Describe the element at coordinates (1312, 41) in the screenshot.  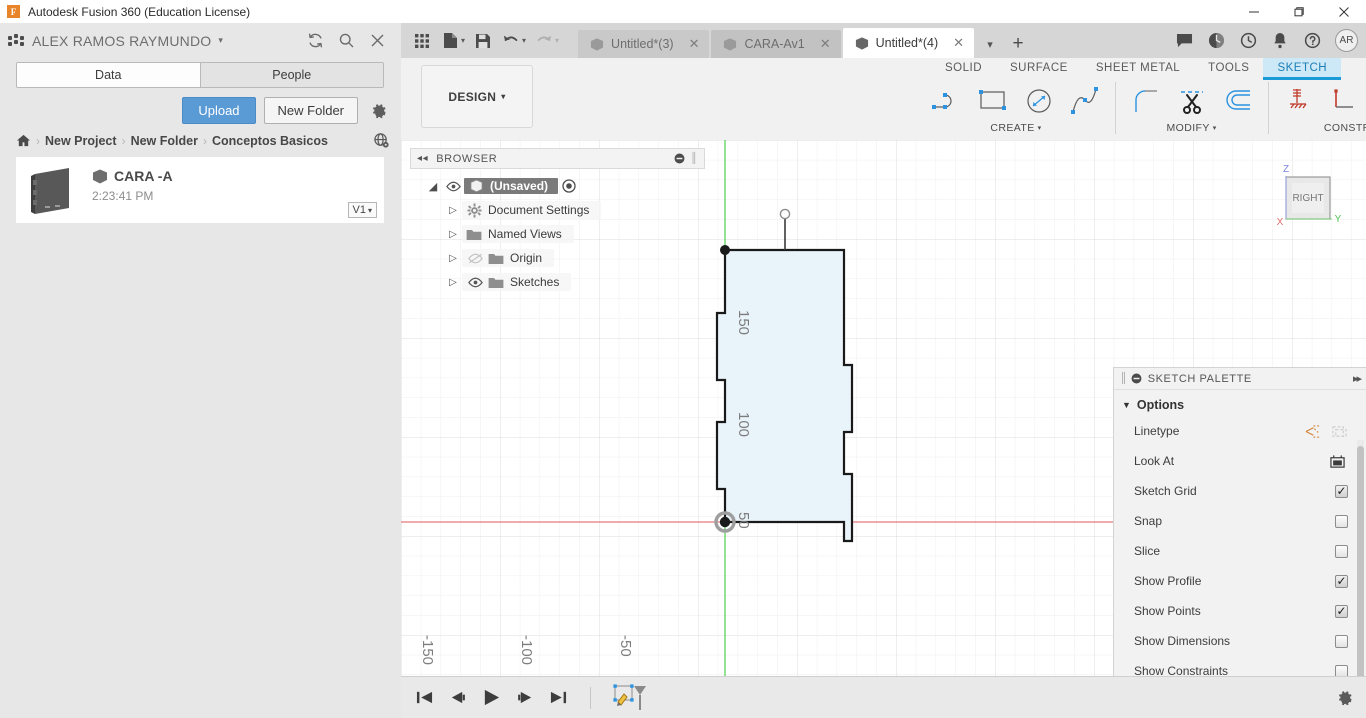
I see `help-icon` at that location.